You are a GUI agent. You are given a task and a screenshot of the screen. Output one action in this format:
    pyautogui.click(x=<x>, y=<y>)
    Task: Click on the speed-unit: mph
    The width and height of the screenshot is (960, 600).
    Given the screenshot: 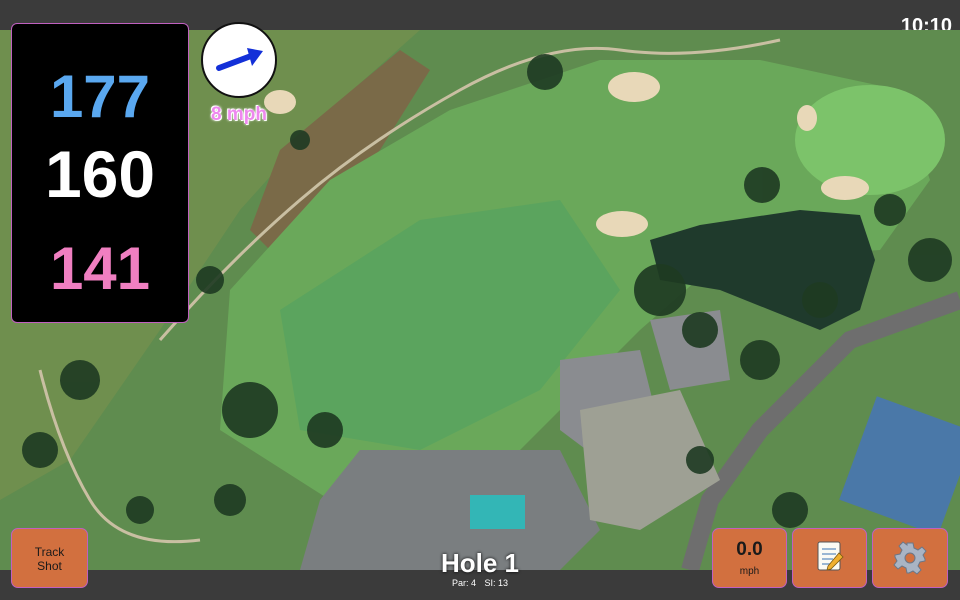 What is the action you would take?
    pyautogui.click(x=749, y=571)
    